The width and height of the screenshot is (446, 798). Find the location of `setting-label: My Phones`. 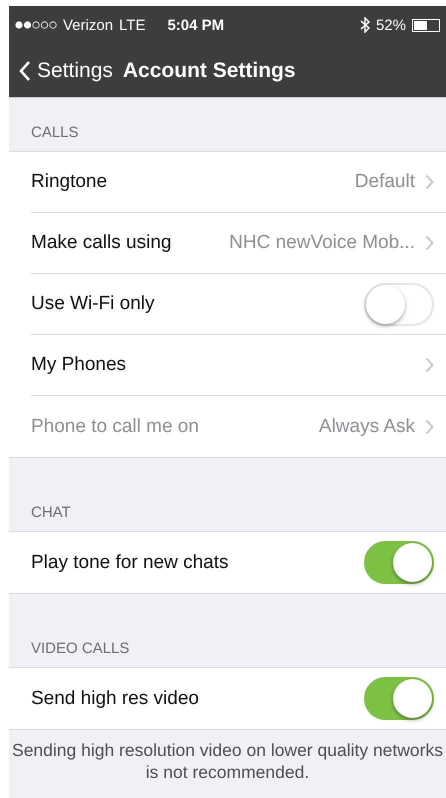

setting-label: My Phones is located at coordinates (78, 365).